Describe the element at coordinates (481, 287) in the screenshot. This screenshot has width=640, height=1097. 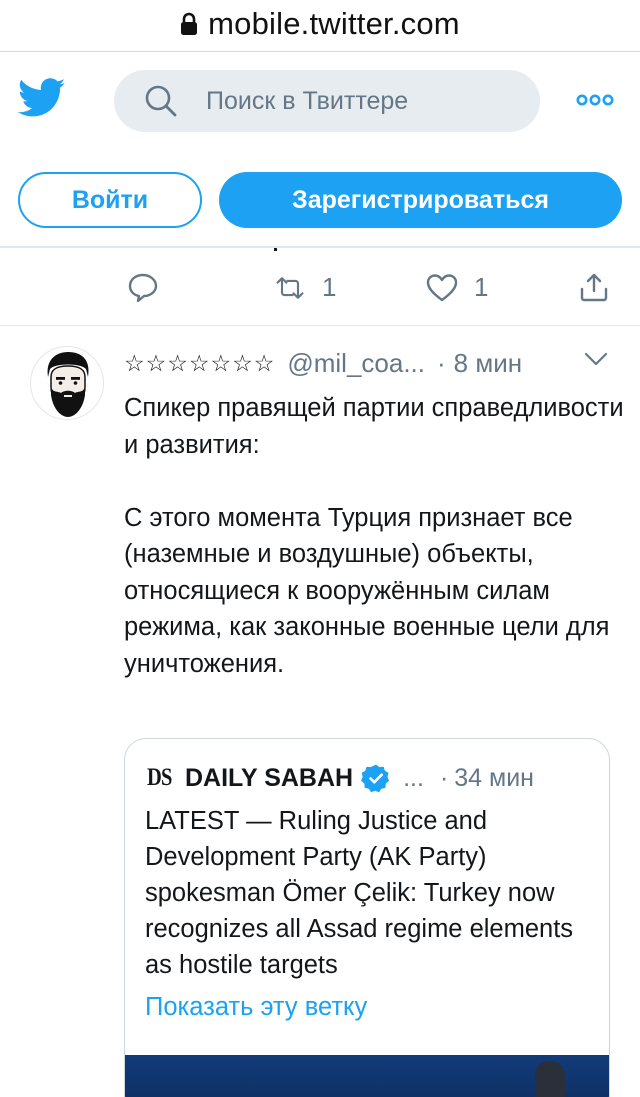
I see `like-count: 1` at that location.